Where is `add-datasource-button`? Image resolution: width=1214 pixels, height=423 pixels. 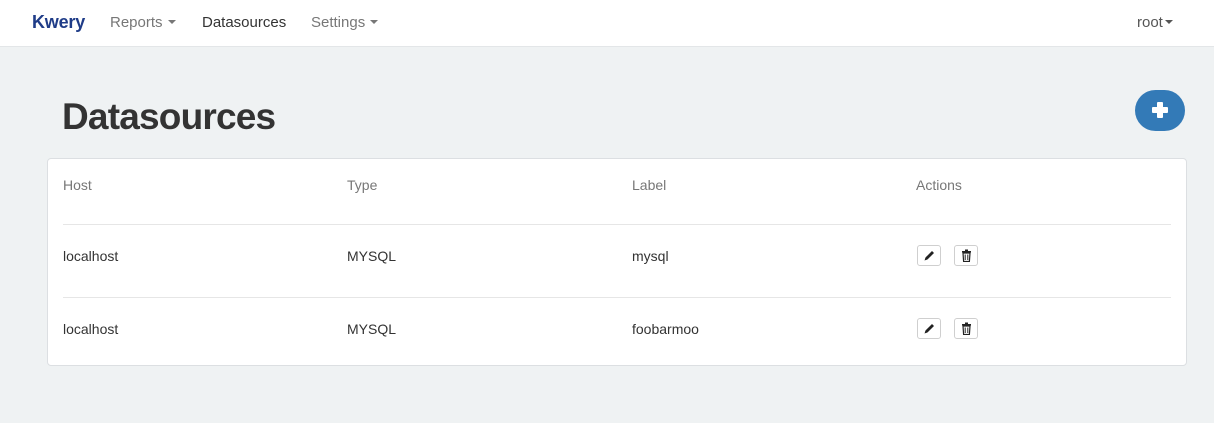 add-datasource-button is located at coordinates (1160, 110).